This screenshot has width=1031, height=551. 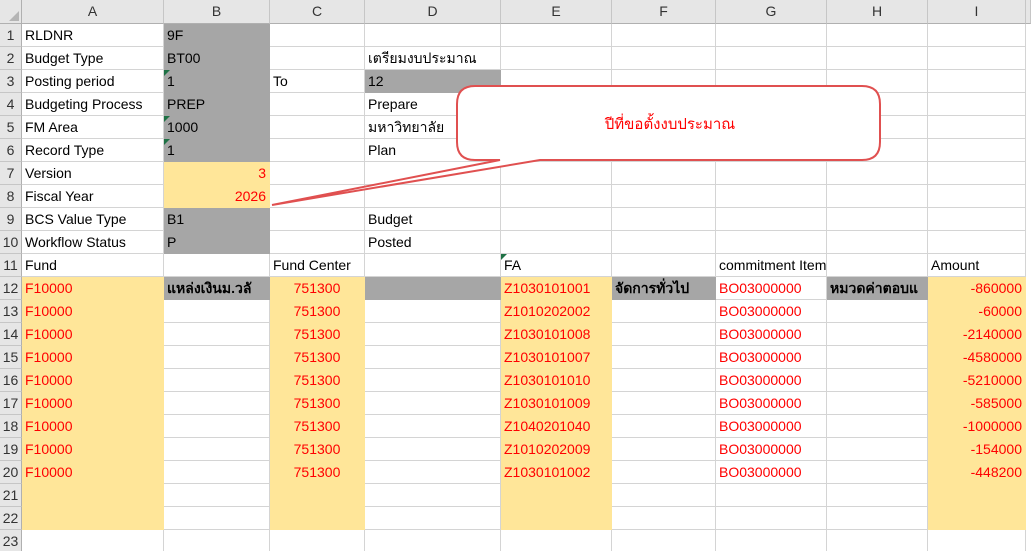 I want to click on cell-b7: 3, so click(x=217, y=173).